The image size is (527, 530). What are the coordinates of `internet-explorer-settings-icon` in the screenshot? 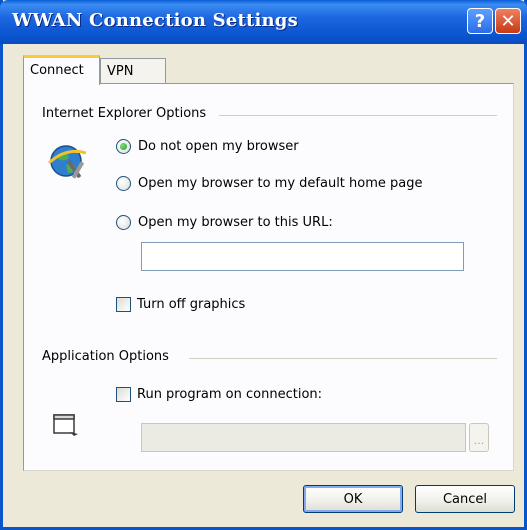 It's located at (67, 162).